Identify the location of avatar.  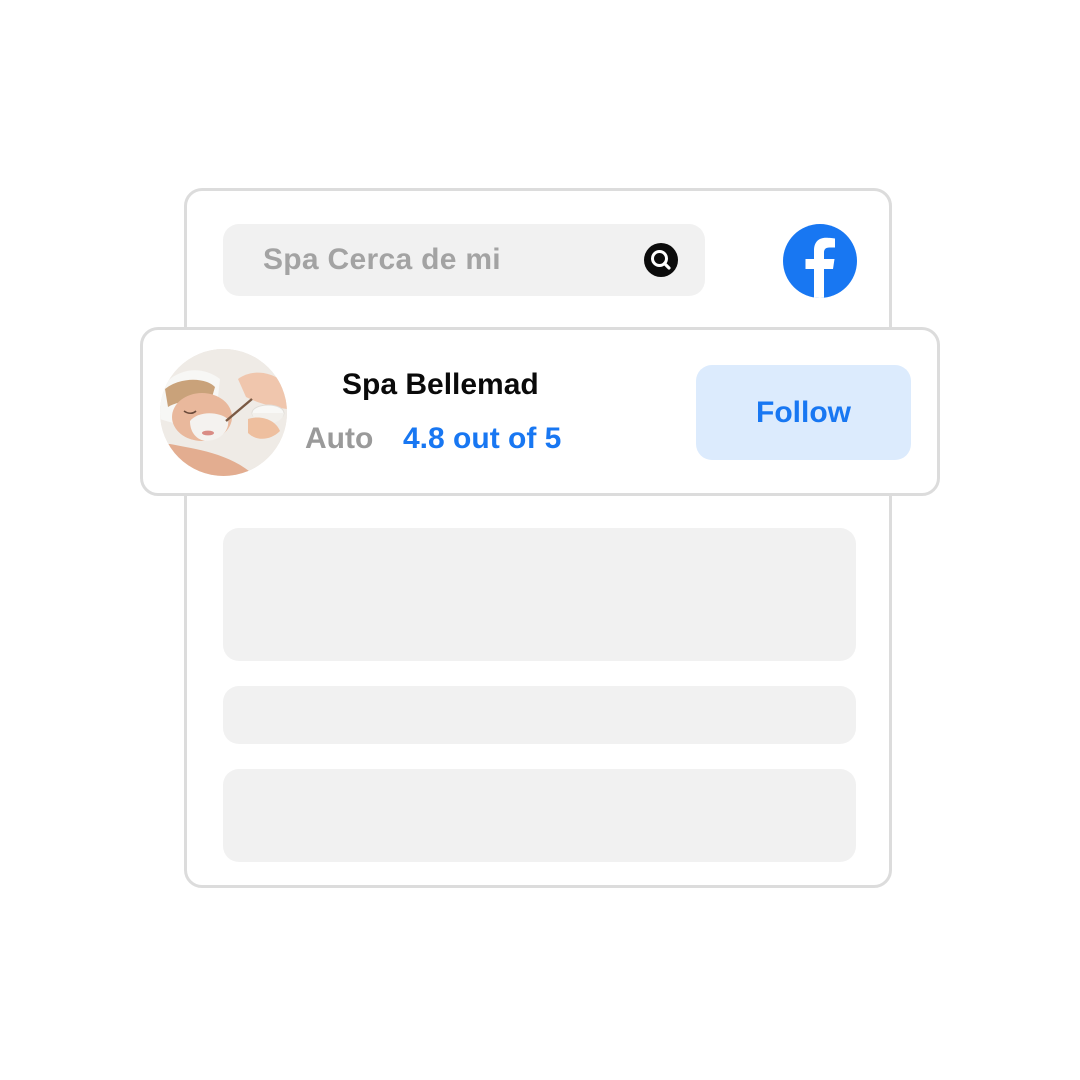
(223, 412).